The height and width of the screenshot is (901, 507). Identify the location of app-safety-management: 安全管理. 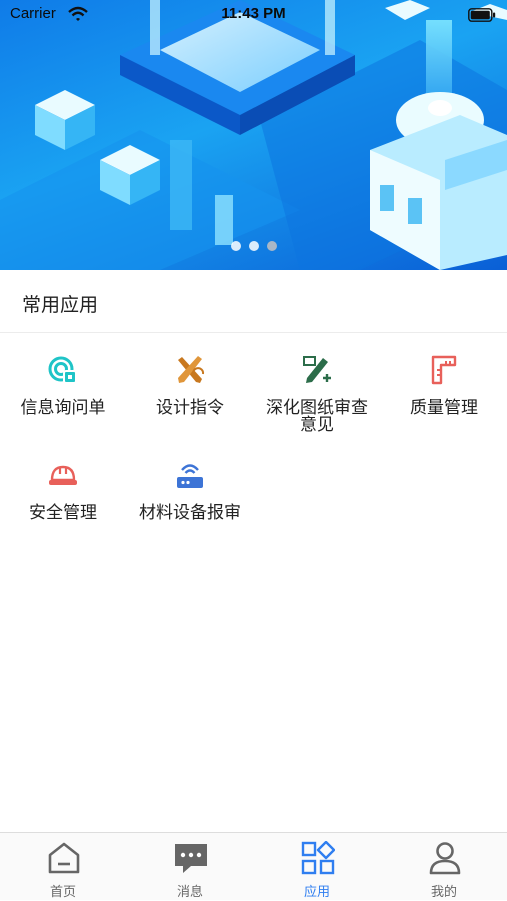
(63, 490).